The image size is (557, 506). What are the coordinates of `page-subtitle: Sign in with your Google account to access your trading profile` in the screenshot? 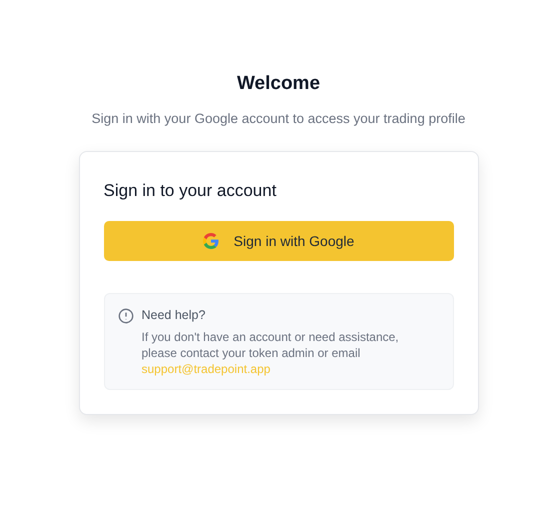 It's located at (279, 119).